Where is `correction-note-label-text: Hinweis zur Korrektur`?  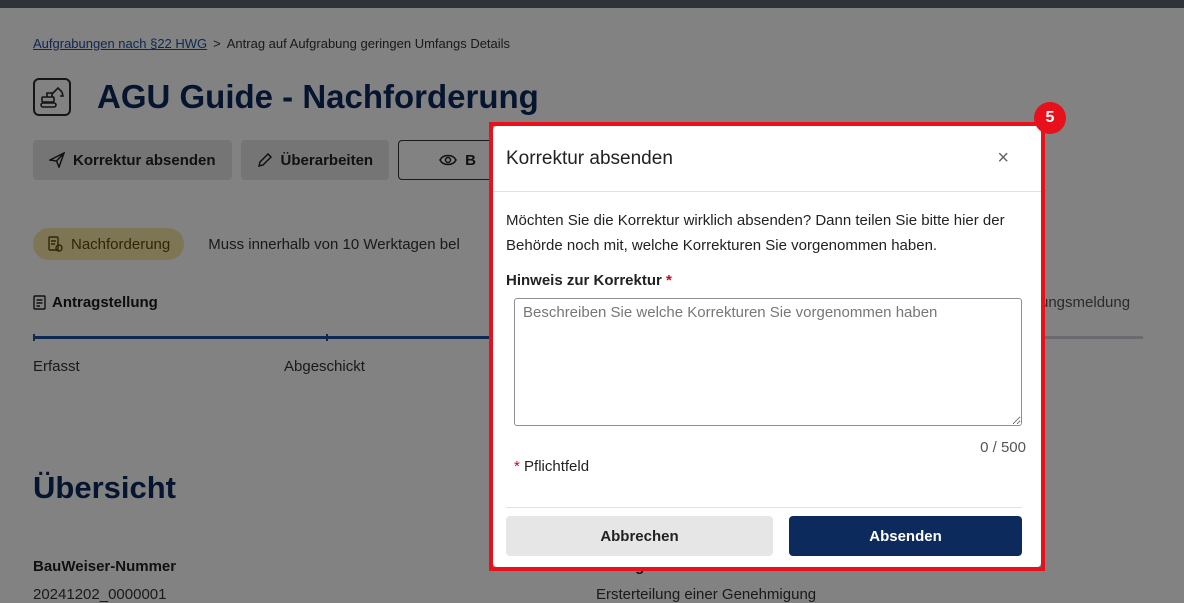 correction-note-label-text: Hinweis zur Korrektur is located at coordinates (584, 280).